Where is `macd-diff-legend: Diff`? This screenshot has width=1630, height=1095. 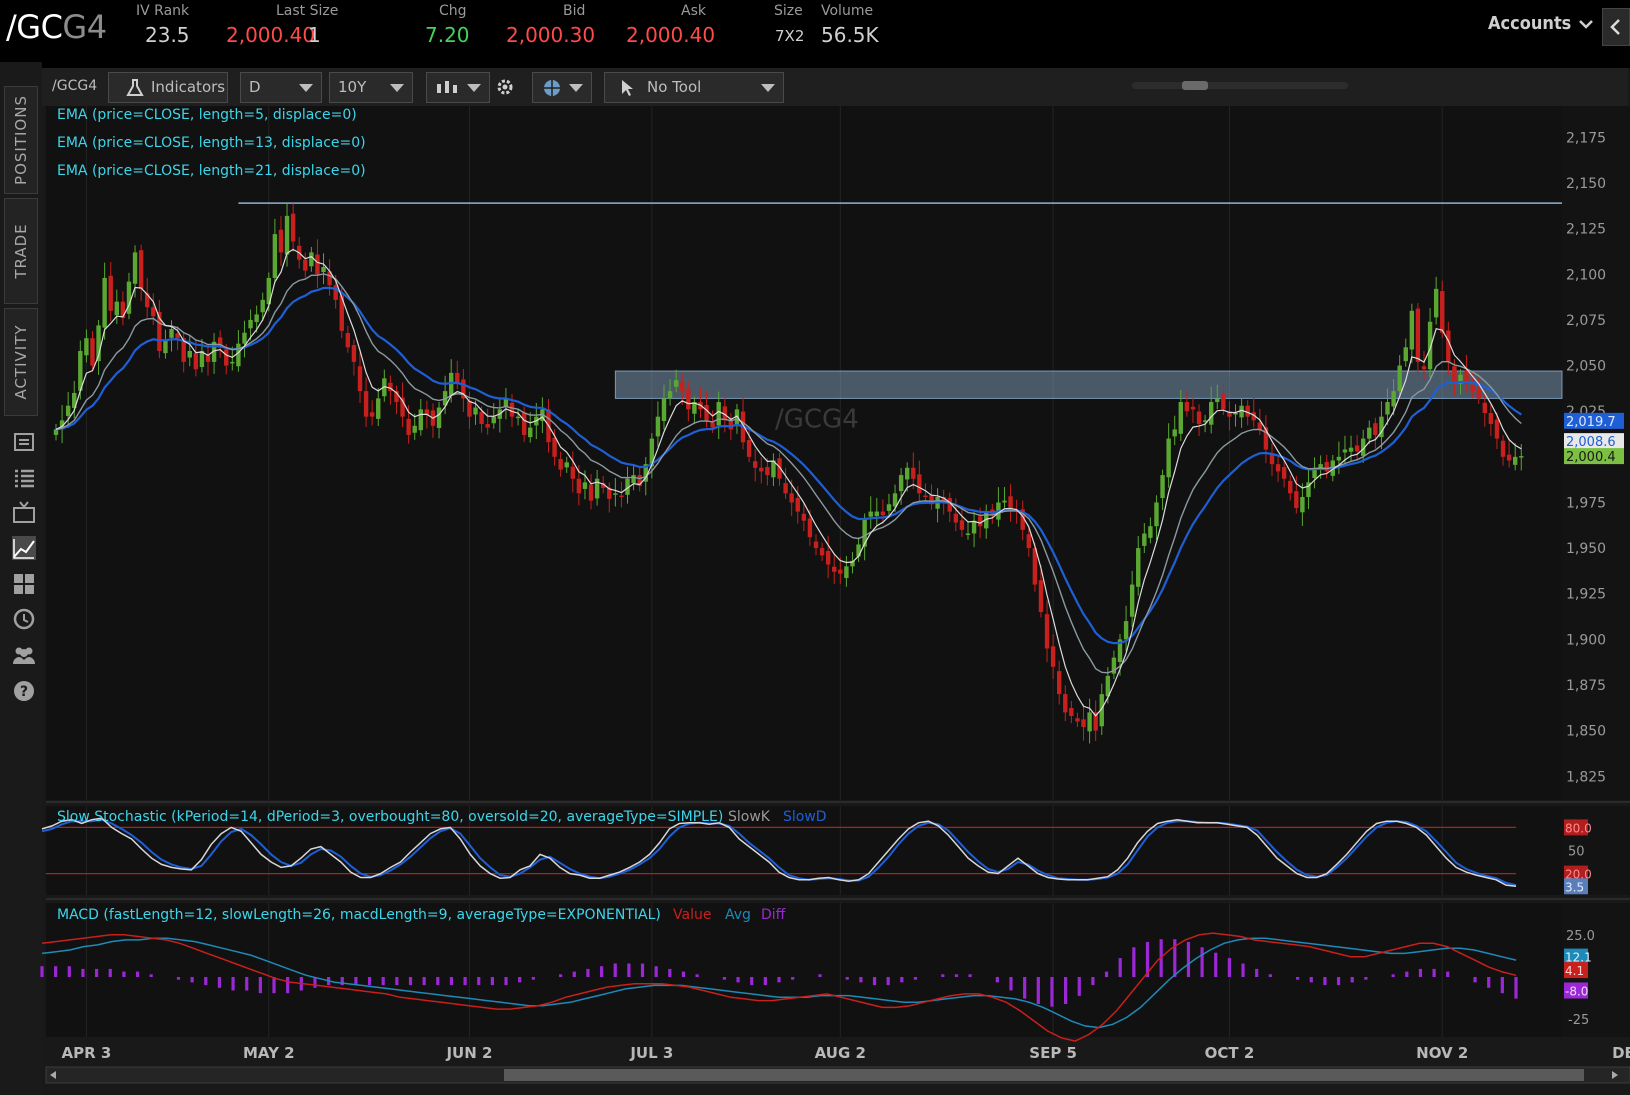 macd-diff-legend: Diff is located at coordinates (773, 915).